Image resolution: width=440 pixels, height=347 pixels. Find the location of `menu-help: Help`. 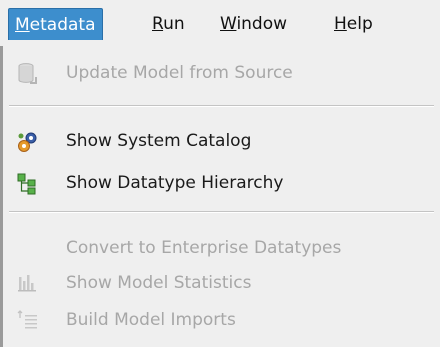

menu-help: Help is located at coordinates (353, 24).